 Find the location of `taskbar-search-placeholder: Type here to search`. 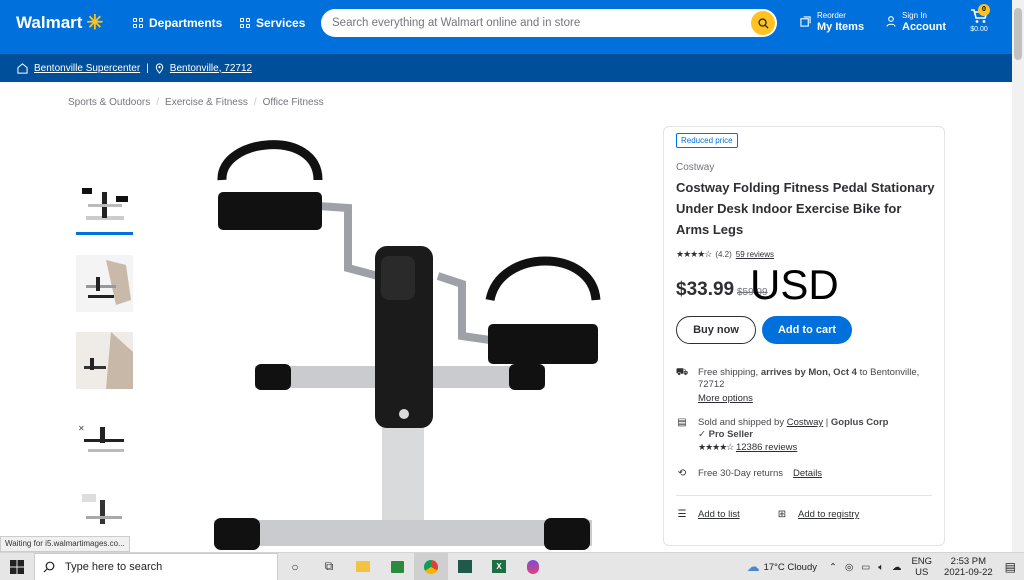

taskbar-search-placeholder: Type here to search is located at coordinates (114, 566).